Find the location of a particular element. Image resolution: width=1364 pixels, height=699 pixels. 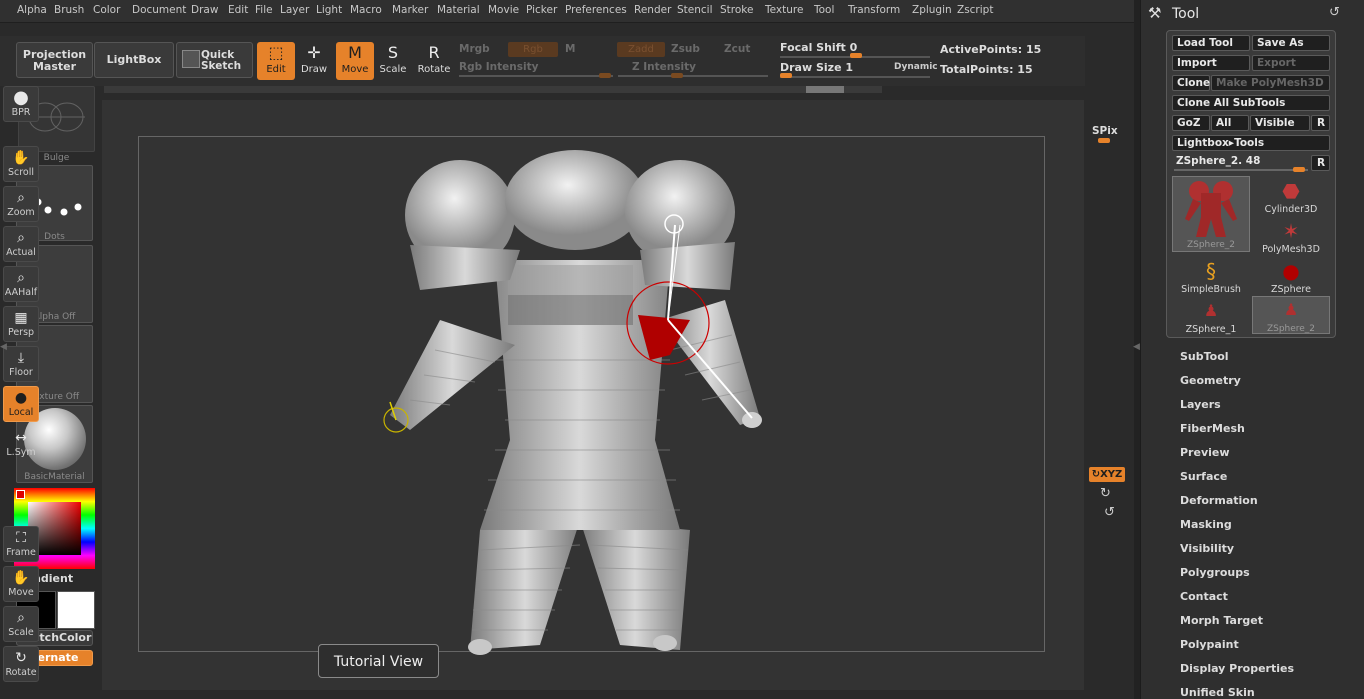

menu-texture: Texture is located at coordinates (784, 10).